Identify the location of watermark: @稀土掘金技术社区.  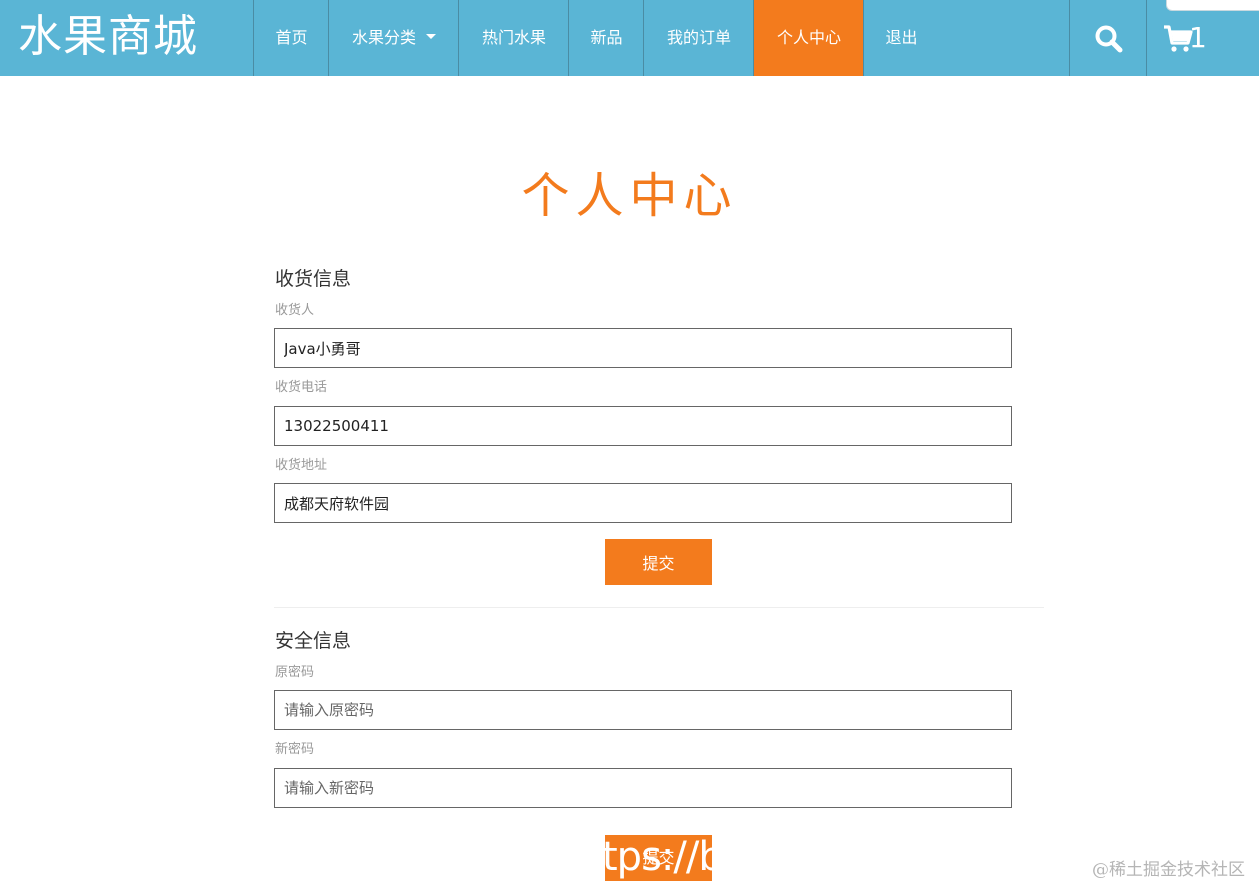
(1168, 870).